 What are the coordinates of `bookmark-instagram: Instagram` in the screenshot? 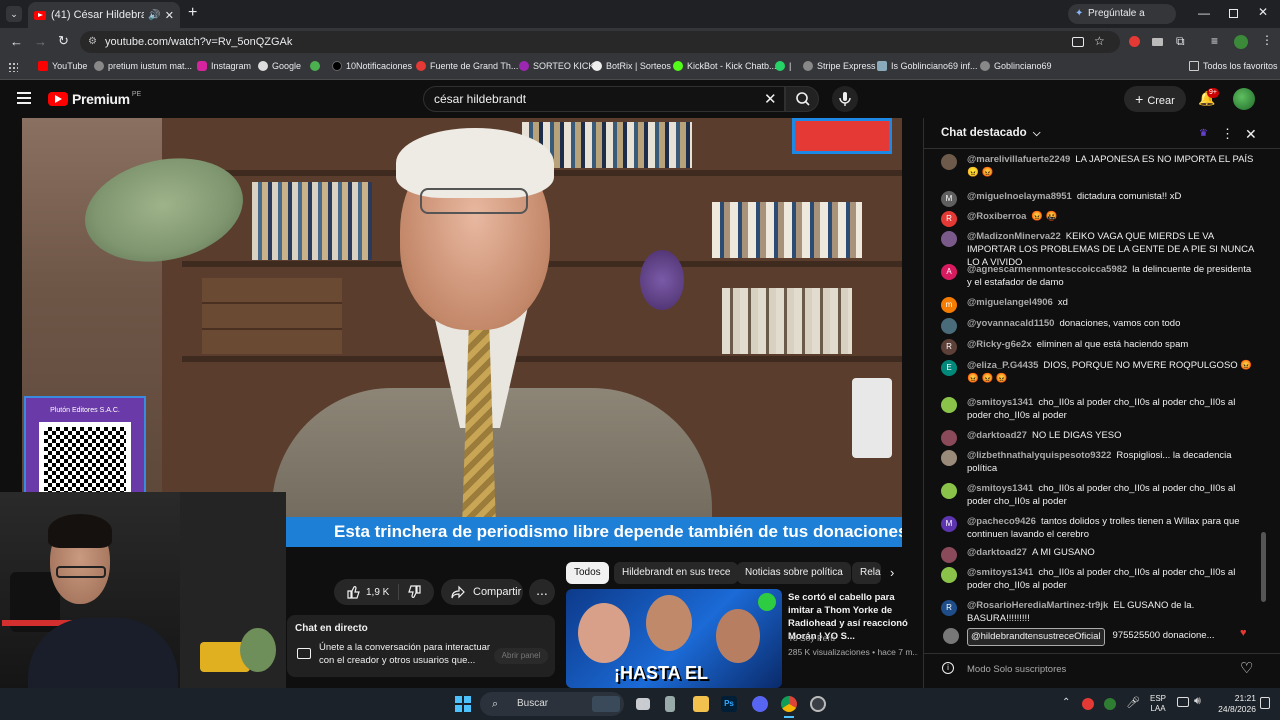 It's located at (224, 66).